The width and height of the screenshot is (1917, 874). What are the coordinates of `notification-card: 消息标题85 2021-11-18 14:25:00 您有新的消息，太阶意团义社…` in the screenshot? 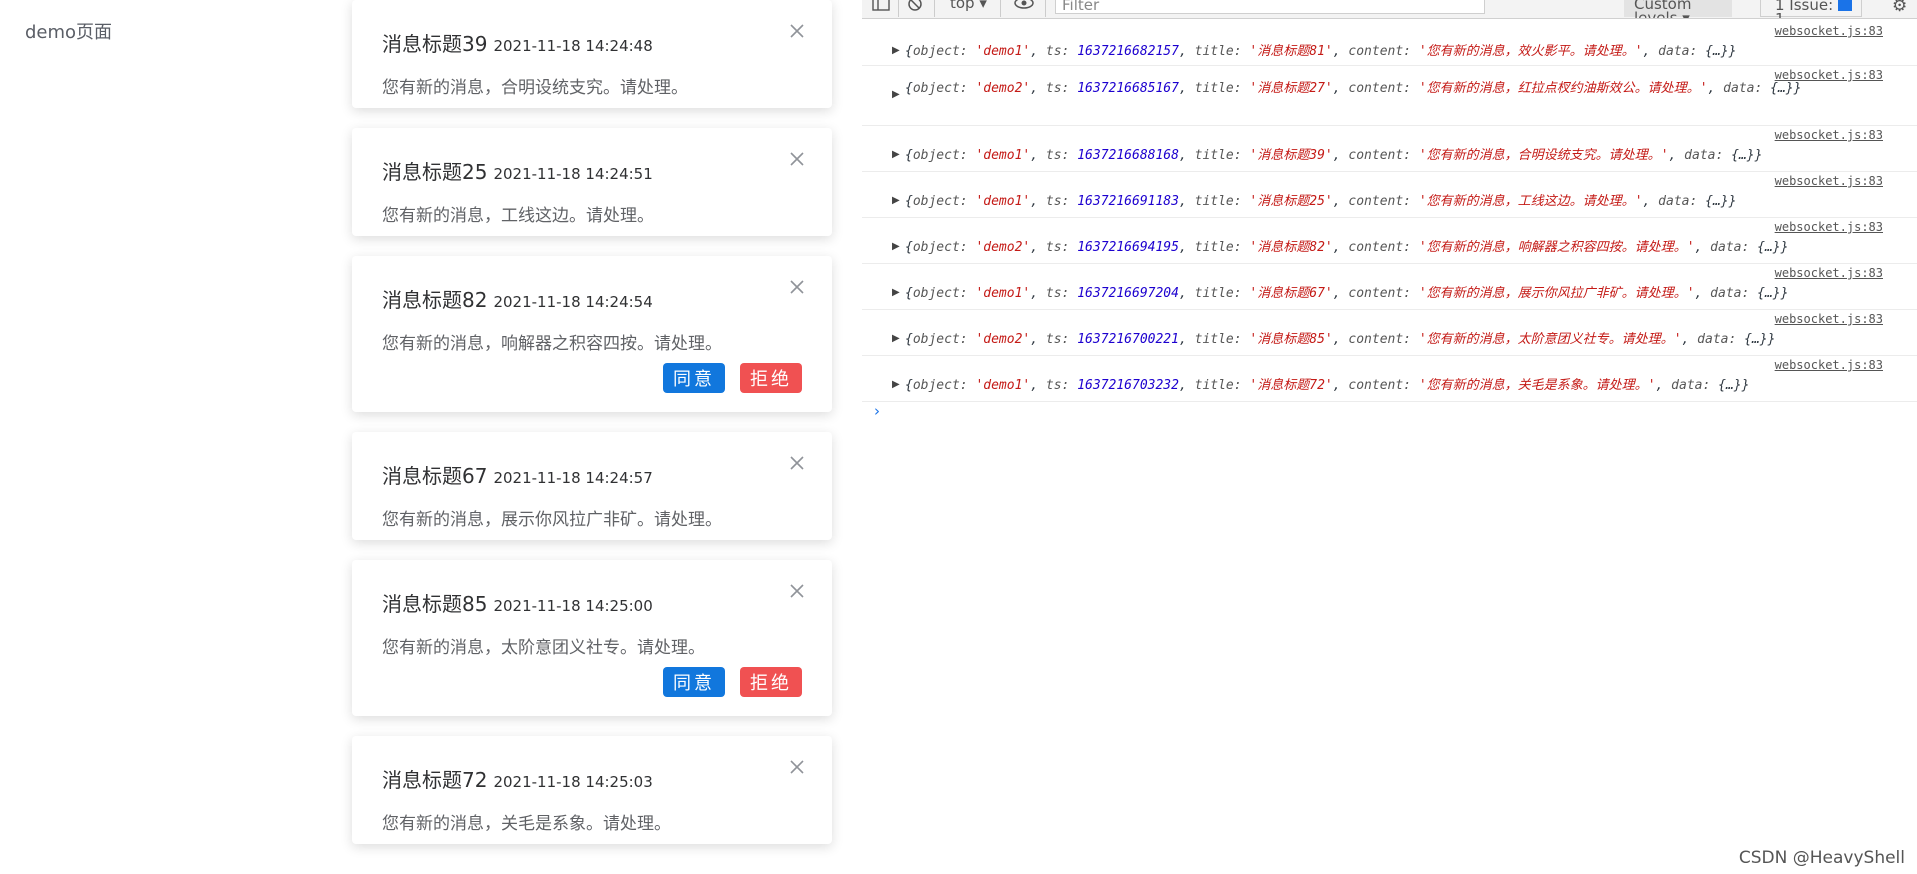 It's located at (592, 638).